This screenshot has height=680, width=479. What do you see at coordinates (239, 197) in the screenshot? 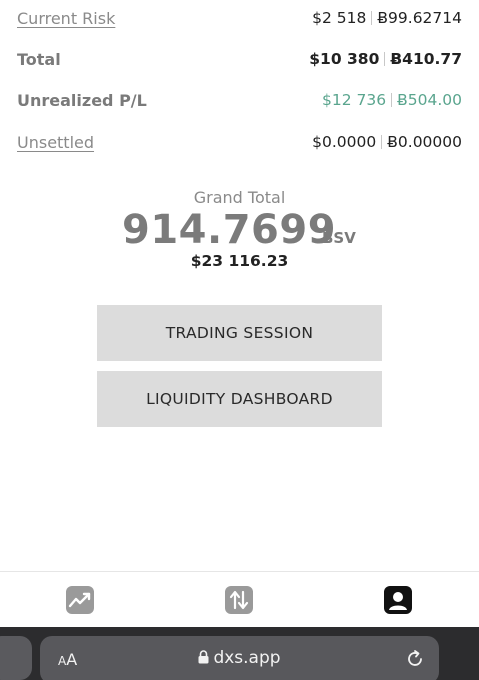
I see `grand-total-label: Grand Total` at bounding box center [239, 197].